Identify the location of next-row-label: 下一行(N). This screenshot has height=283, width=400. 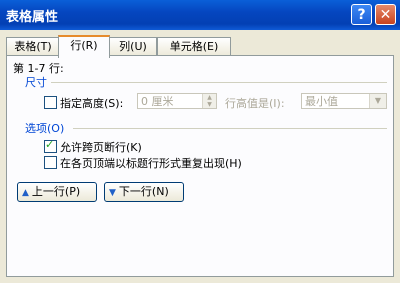
(143, 191).